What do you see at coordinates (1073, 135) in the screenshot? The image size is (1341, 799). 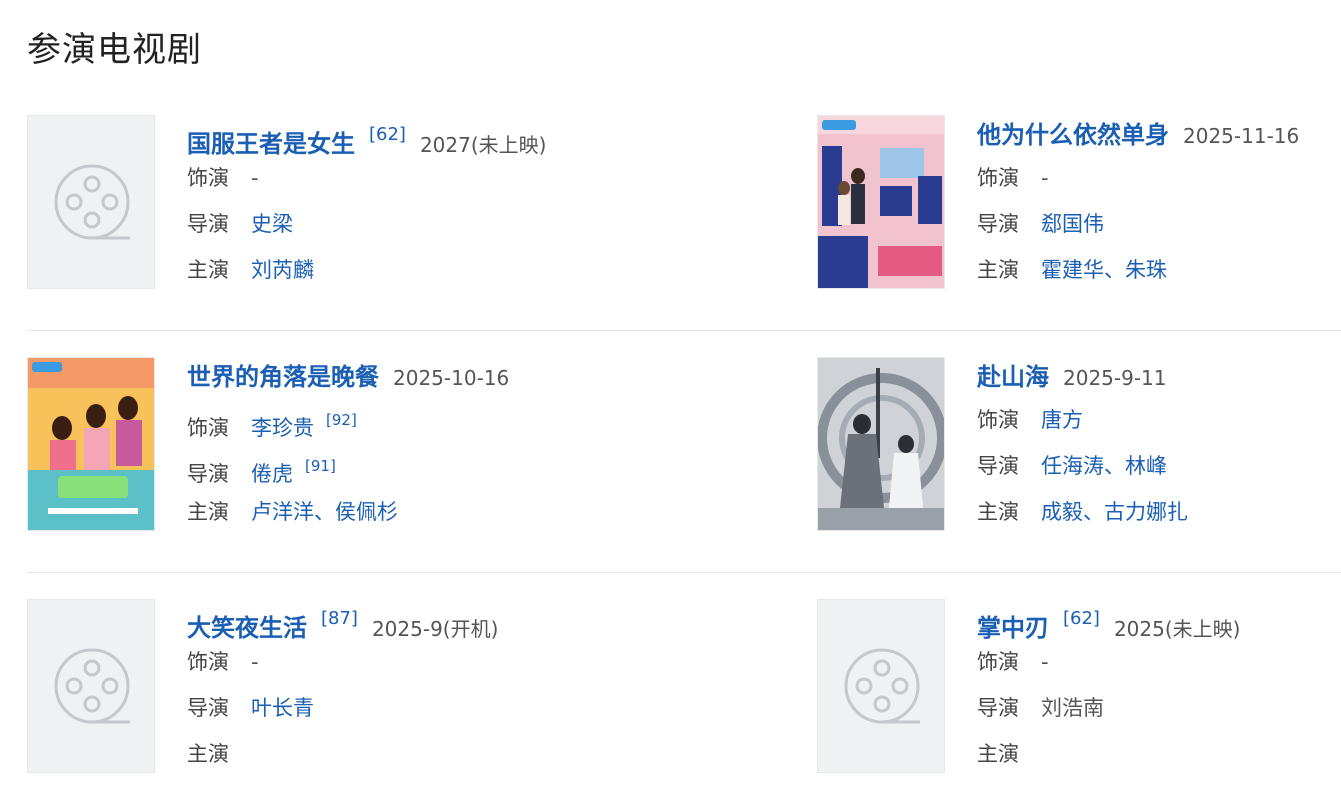 I see `drama-title: 他为什么依然单身` at bounding box center [1073, 135].